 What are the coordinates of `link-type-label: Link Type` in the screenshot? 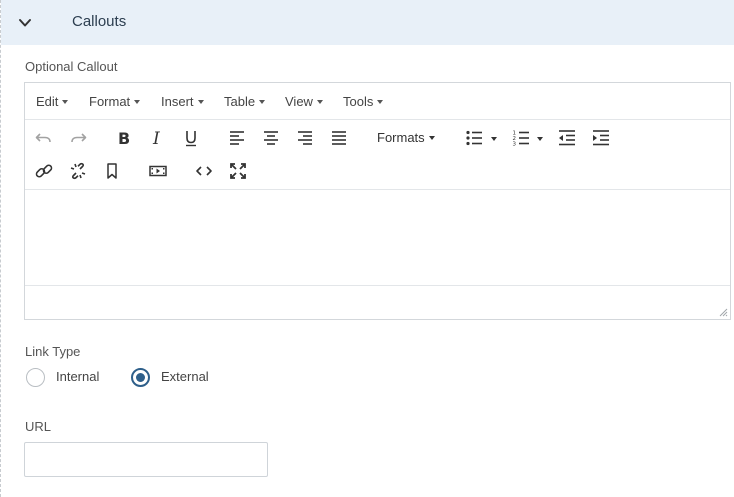 It's located at (53, 351).